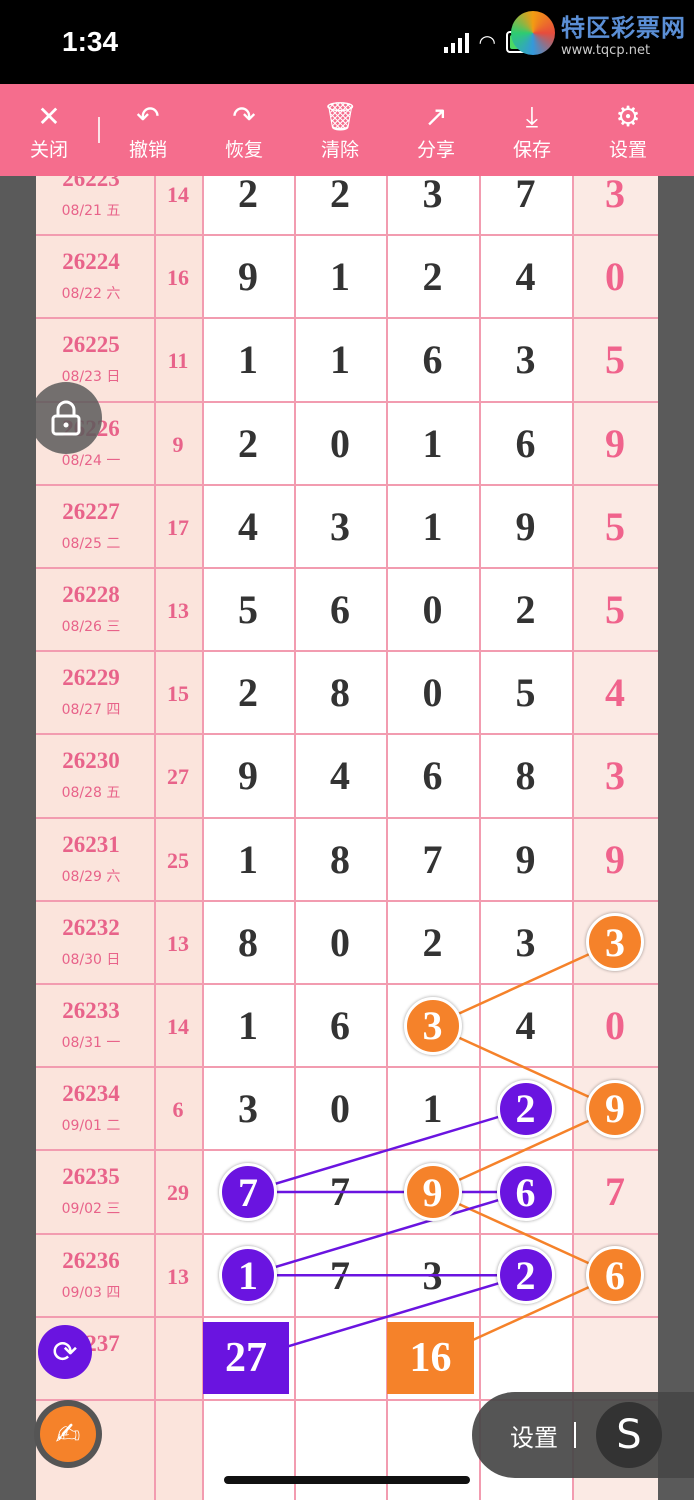 The height and width of the screenshot is (1500, 694). Describe the element at coordinates (178, 1193) in the screenshot. I see `sum-value: 29` at that location.